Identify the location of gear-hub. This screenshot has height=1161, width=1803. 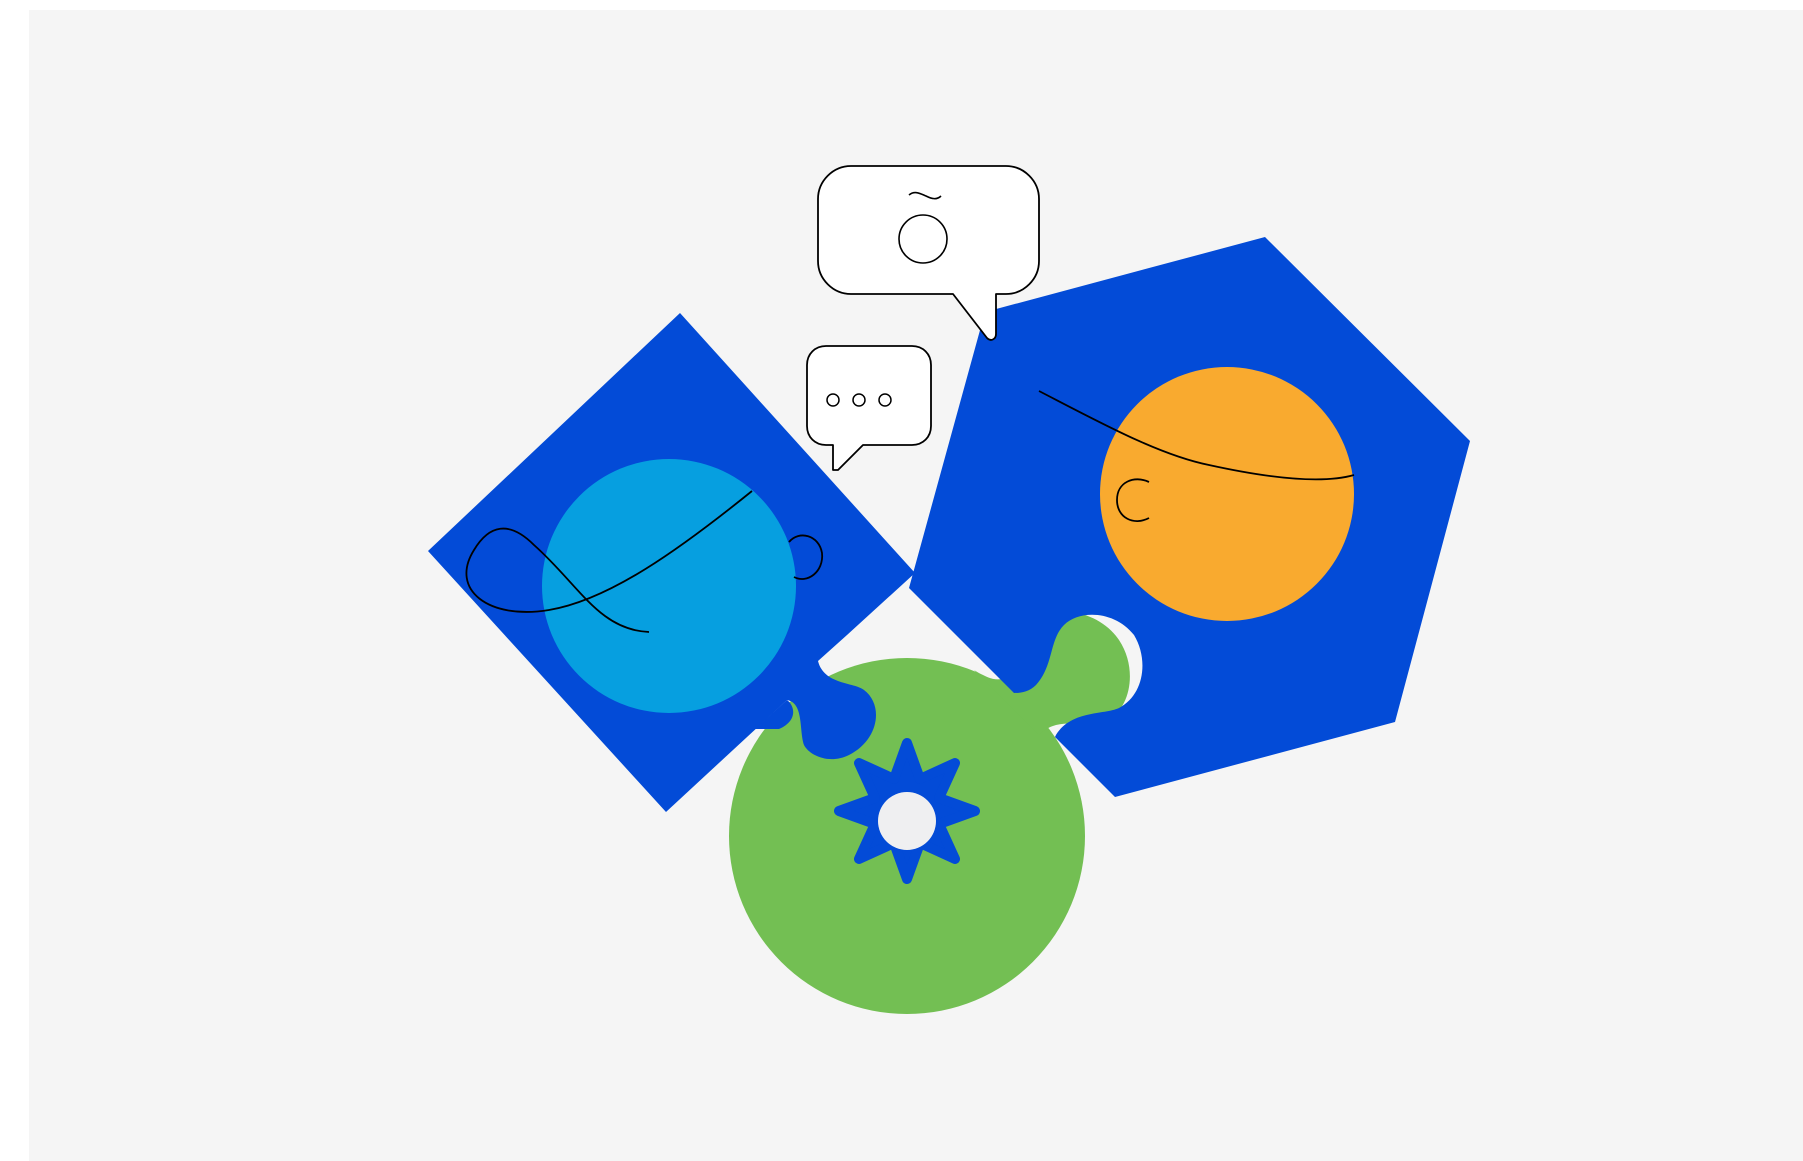
(907, 821).